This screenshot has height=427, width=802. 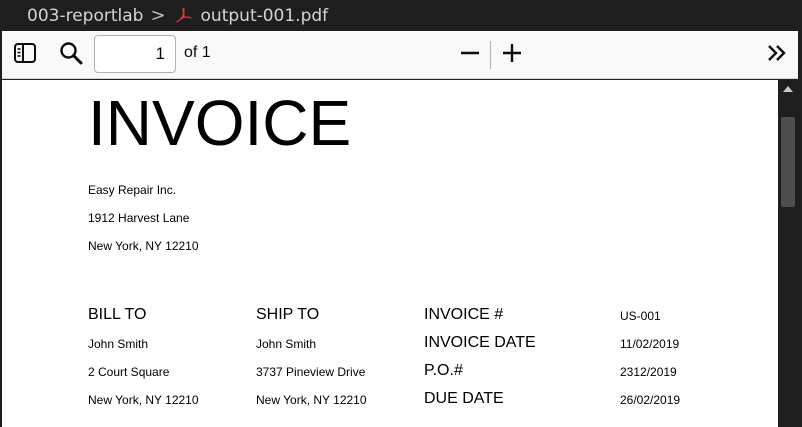 I want to click on minus-icon, so click(x=470, y=55).